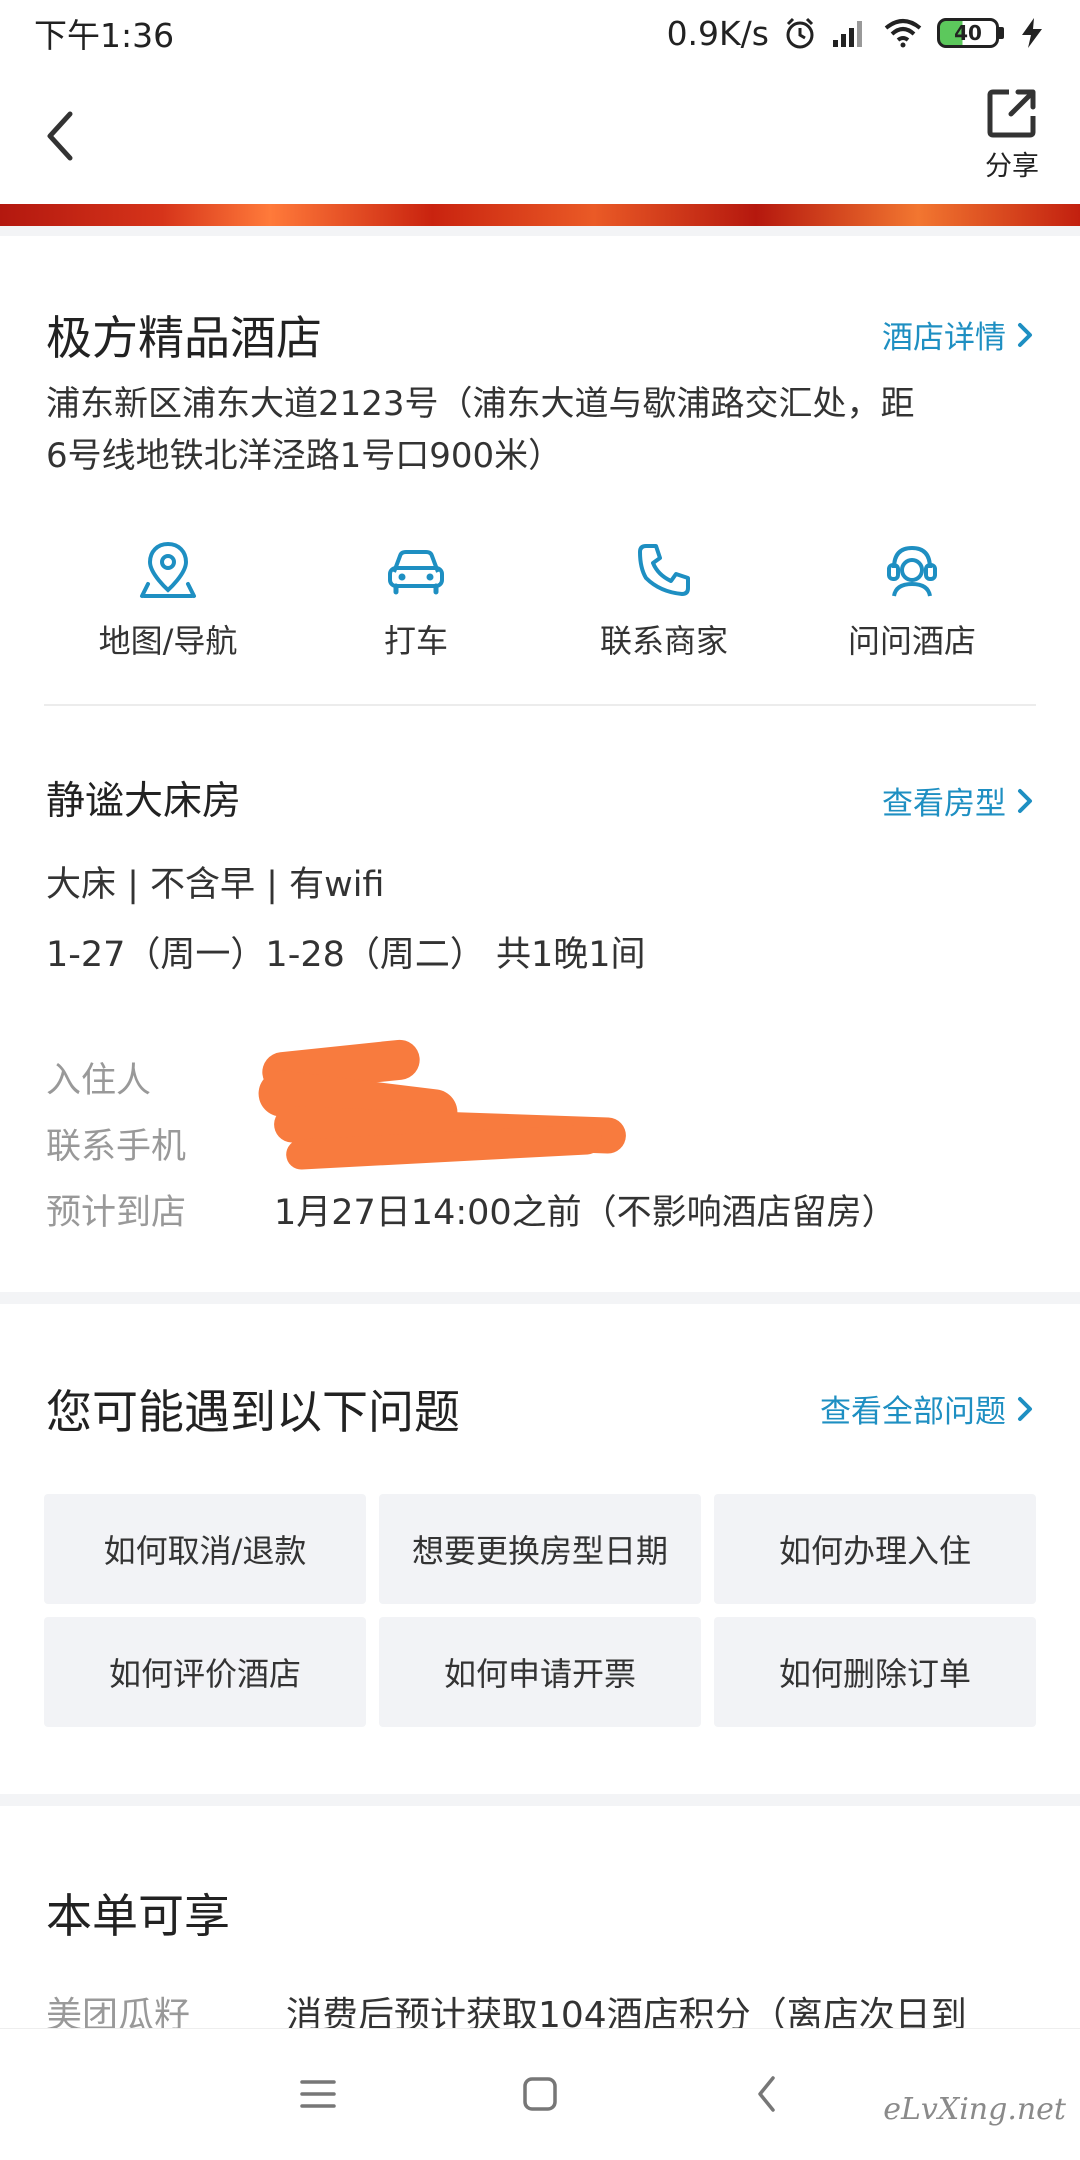  I want to click on back-triangle-icon, so click(766, 2094).